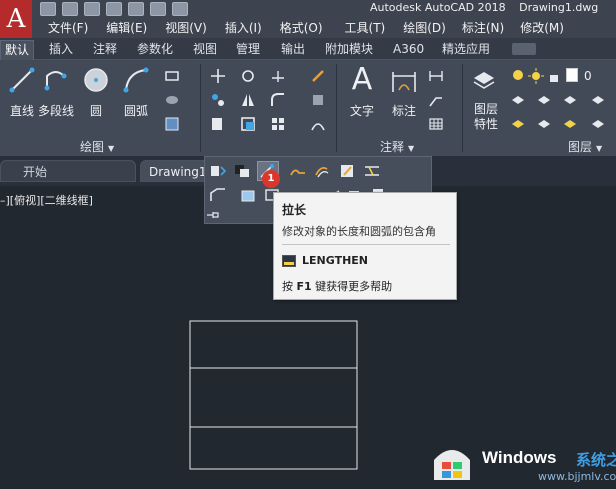  Describe the element at coordinates (136, 100) in the screenshot. I see `arc-button: 圆弧` at that location.